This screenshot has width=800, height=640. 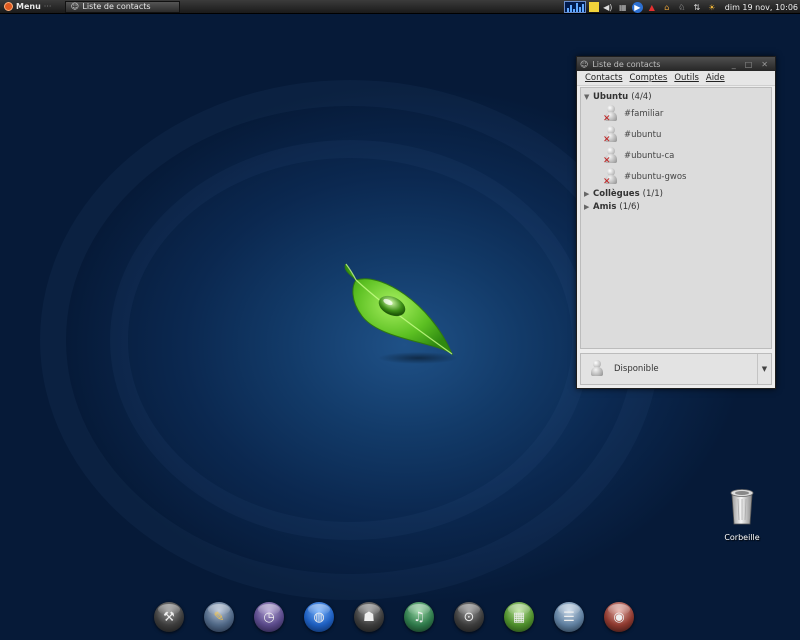 What do you see at coordinates (676, 155) in the screenshot?
I see `contact-item: ✕ #ubuntu-ca` at bounding box center [676, 155].